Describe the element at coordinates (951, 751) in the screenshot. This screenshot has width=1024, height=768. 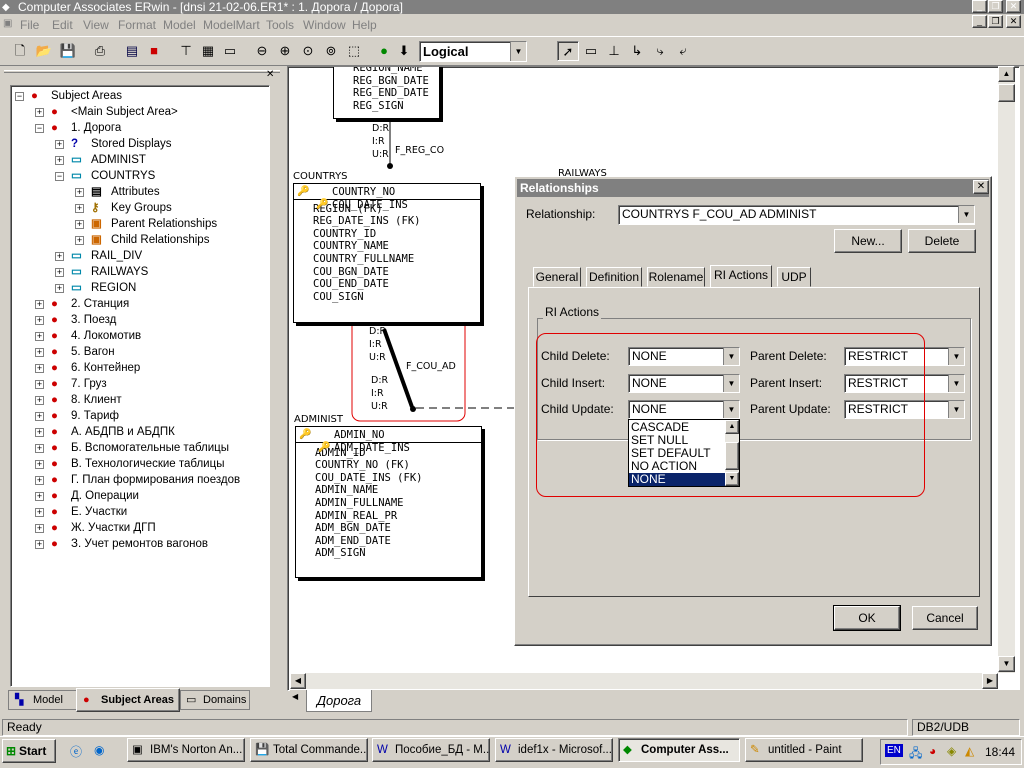
I see `tray-media-icon: ◈` at that location.